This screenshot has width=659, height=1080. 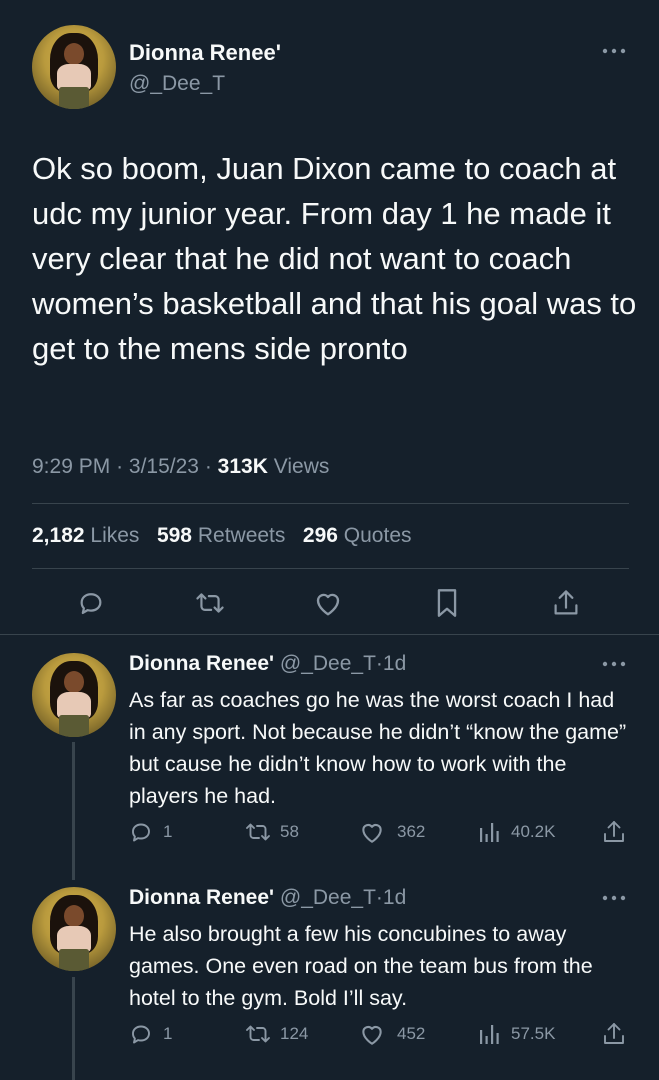 What do you see at coordinates (241, 535) in the screenshot?
I see `retweets-label: Retweets` at bounding box center [241, 535].